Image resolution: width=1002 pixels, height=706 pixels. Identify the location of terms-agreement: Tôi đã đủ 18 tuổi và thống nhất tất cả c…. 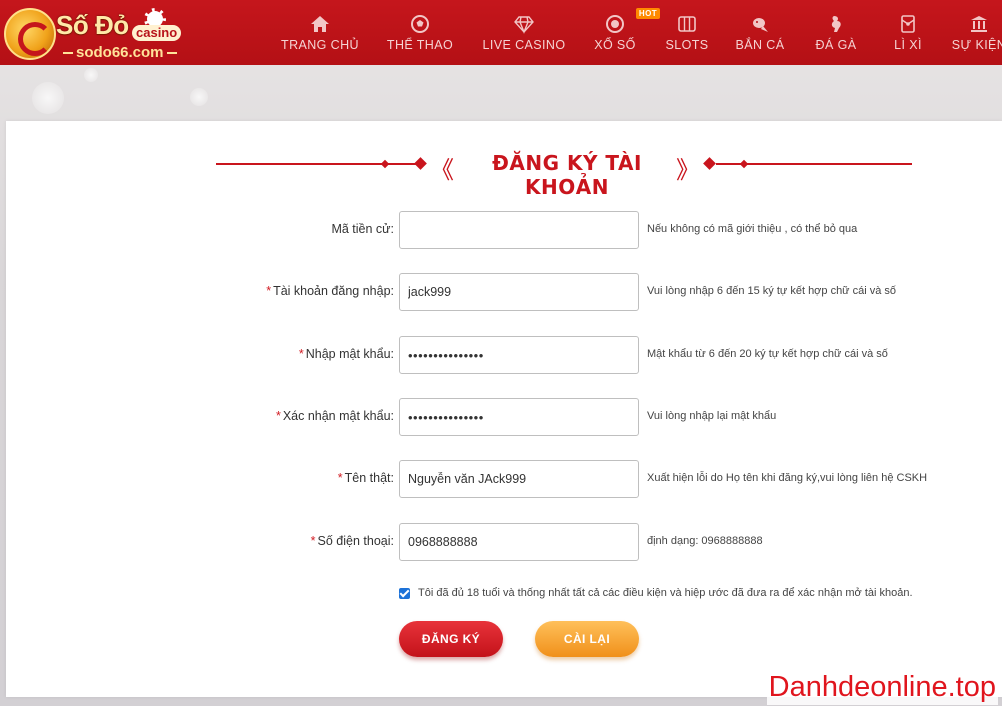
(656, 593).